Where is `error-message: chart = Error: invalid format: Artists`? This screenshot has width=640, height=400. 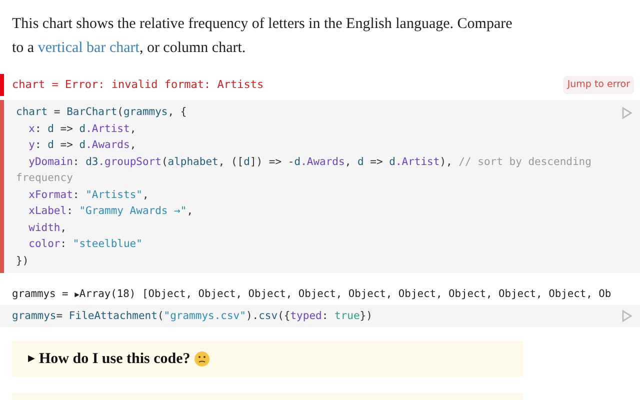 error-message: chart = Error: invalid format: Artists is located at coordinates (138, 84).